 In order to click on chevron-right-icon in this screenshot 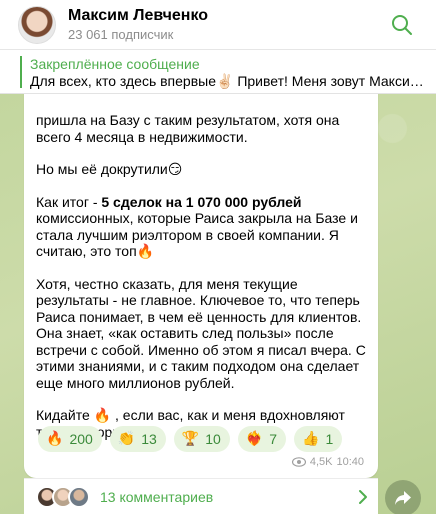, I will do `click(363, 497)`.